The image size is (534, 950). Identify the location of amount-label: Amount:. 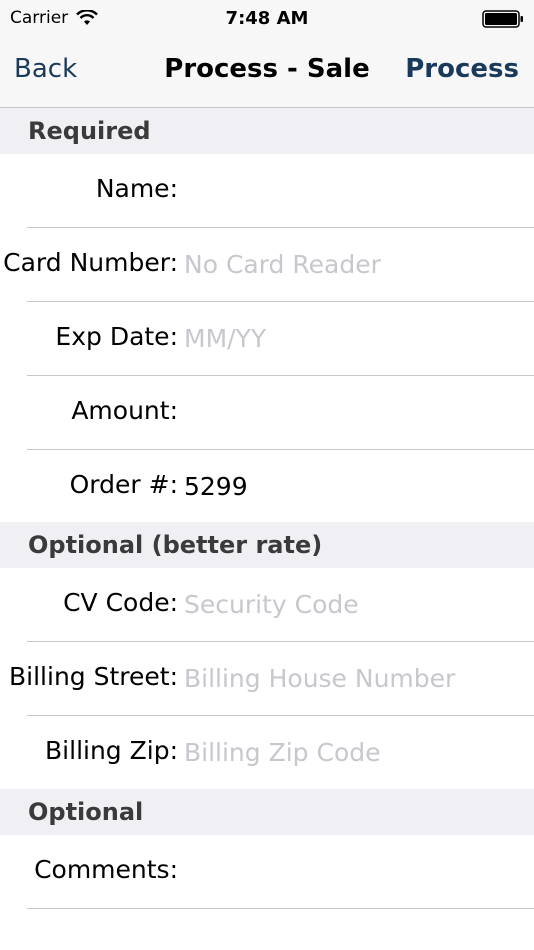
(124, 410).